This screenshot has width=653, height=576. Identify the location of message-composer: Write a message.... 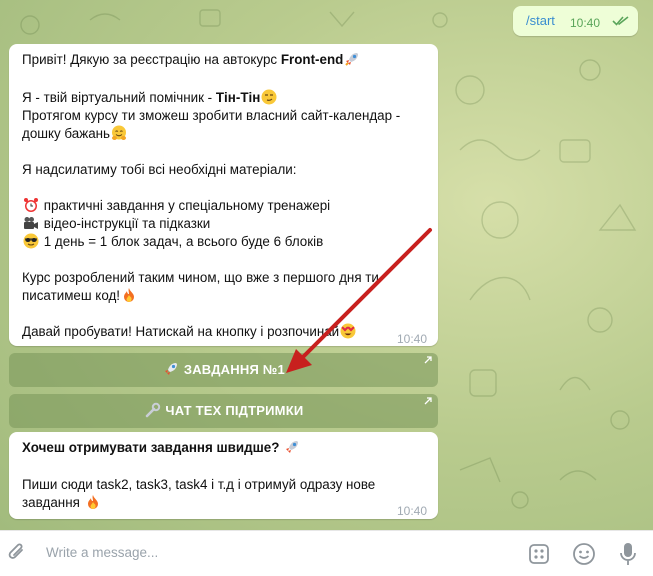
(326, 553).